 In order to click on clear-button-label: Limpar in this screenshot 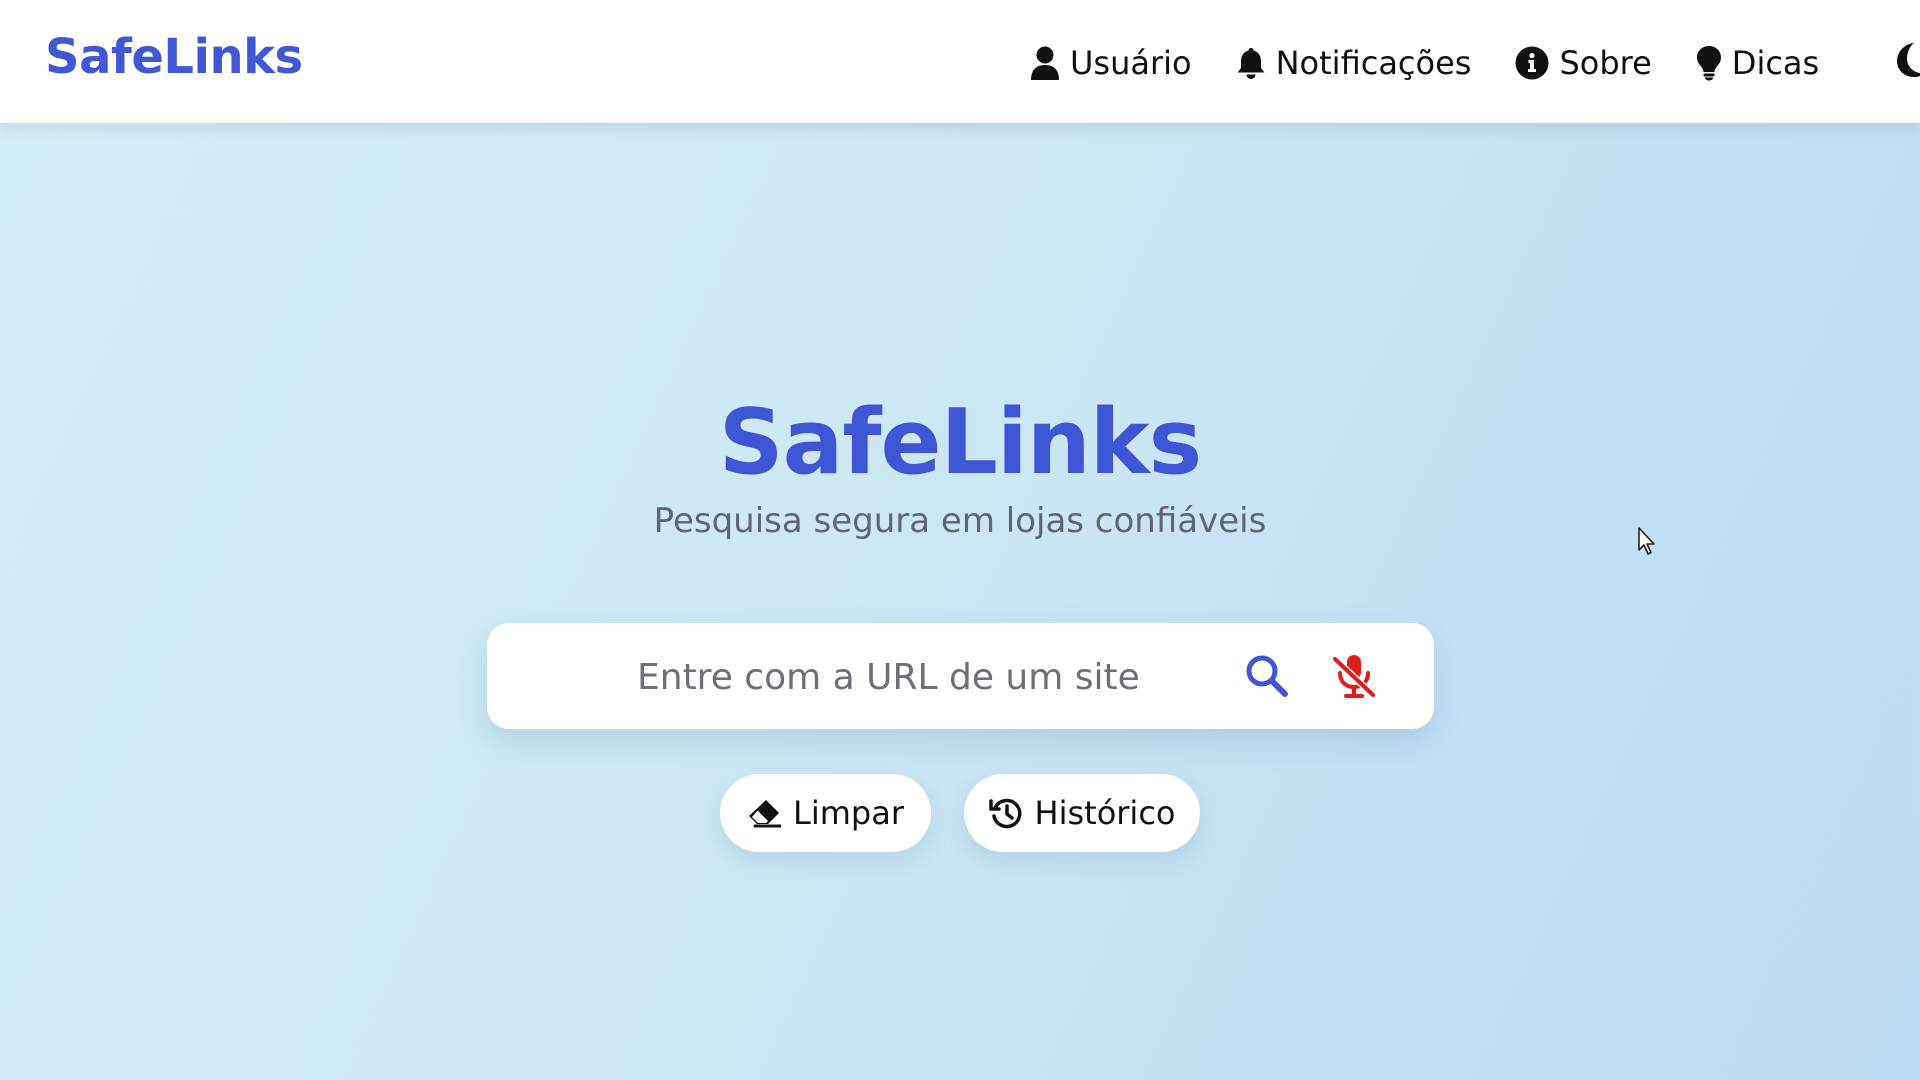, I will do `click(848, 813)`.